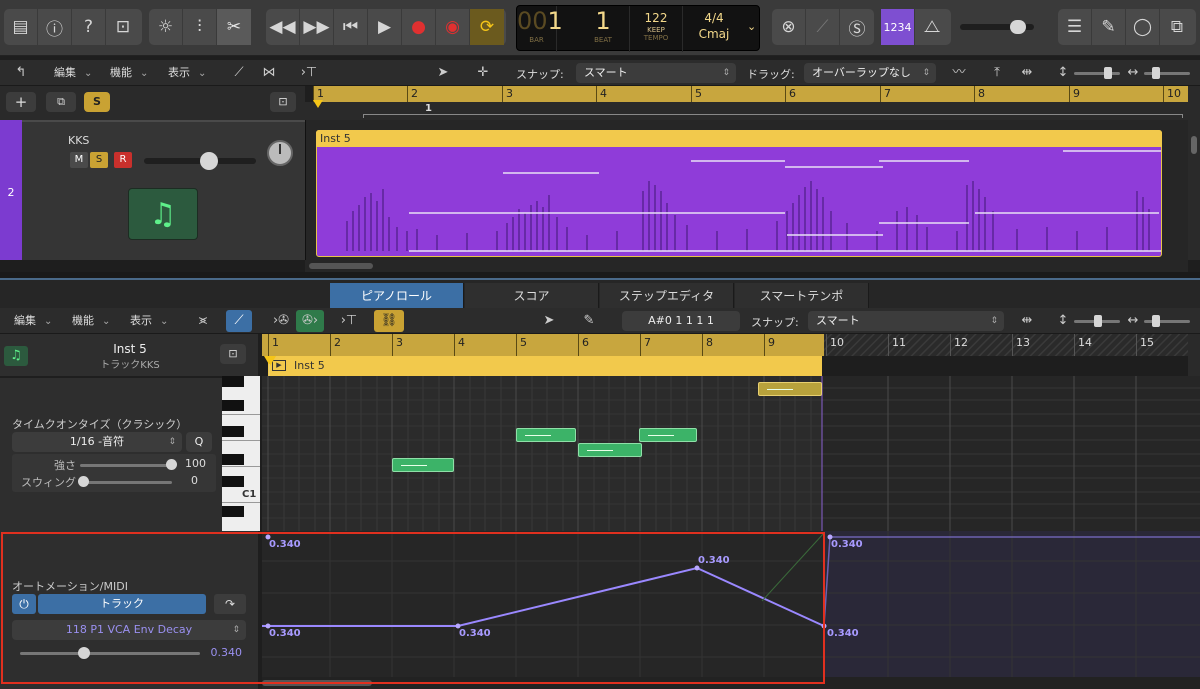 Image resolution: width=1200 pixels, height=689 pixels. I want to click on marquee-tool-icon: ✛, so click(483, 73).